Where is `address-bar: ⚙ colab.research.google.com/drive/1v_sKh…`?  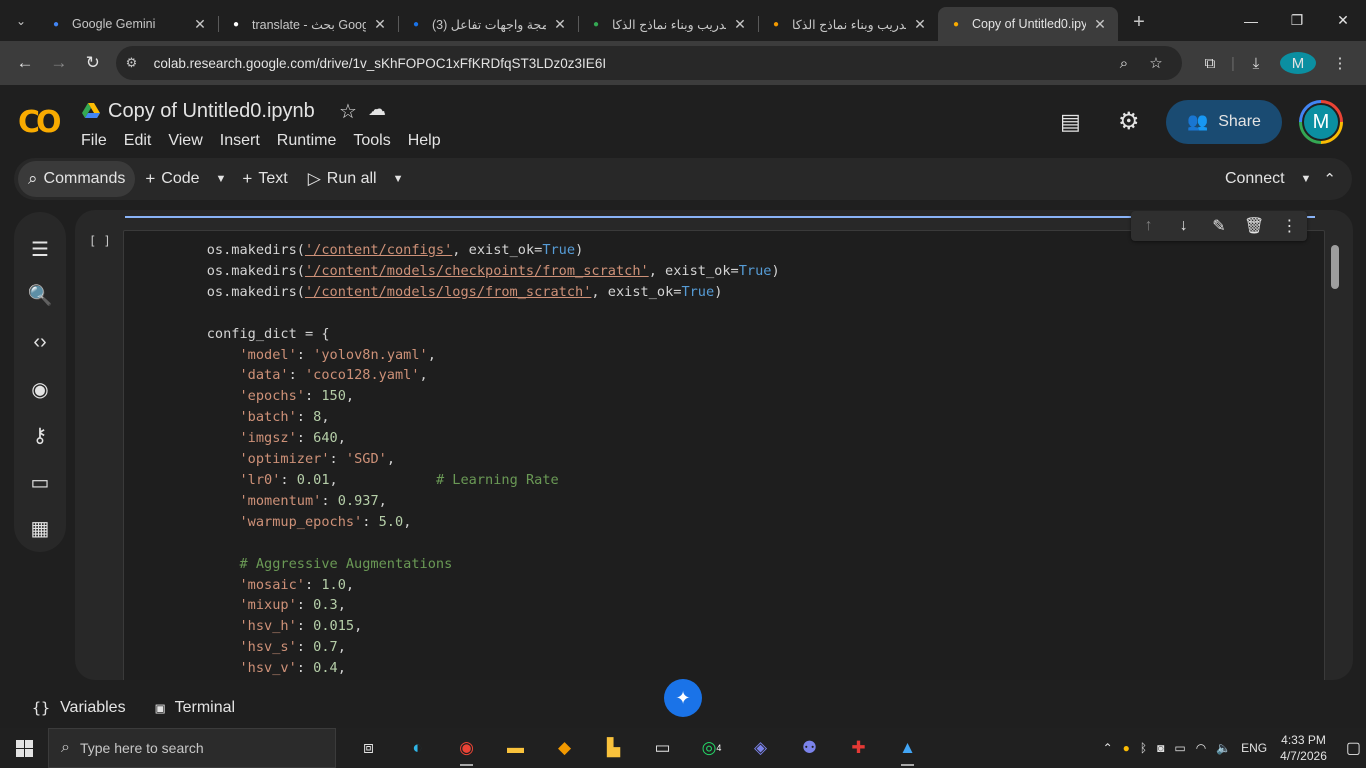 address-bar: ⚙ colab.research.google.com/drive/1v_sKh… is located at coordinates (648, 63).